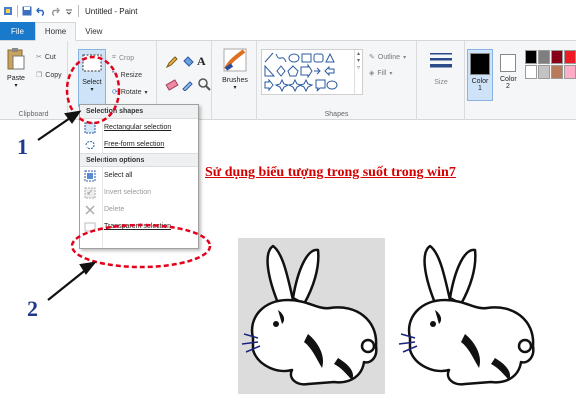 The image size is (576, 414). What do you see at coordinates (55, 11) in the screenshot?
I see `redo-icon` at bounding box center [55, 11].